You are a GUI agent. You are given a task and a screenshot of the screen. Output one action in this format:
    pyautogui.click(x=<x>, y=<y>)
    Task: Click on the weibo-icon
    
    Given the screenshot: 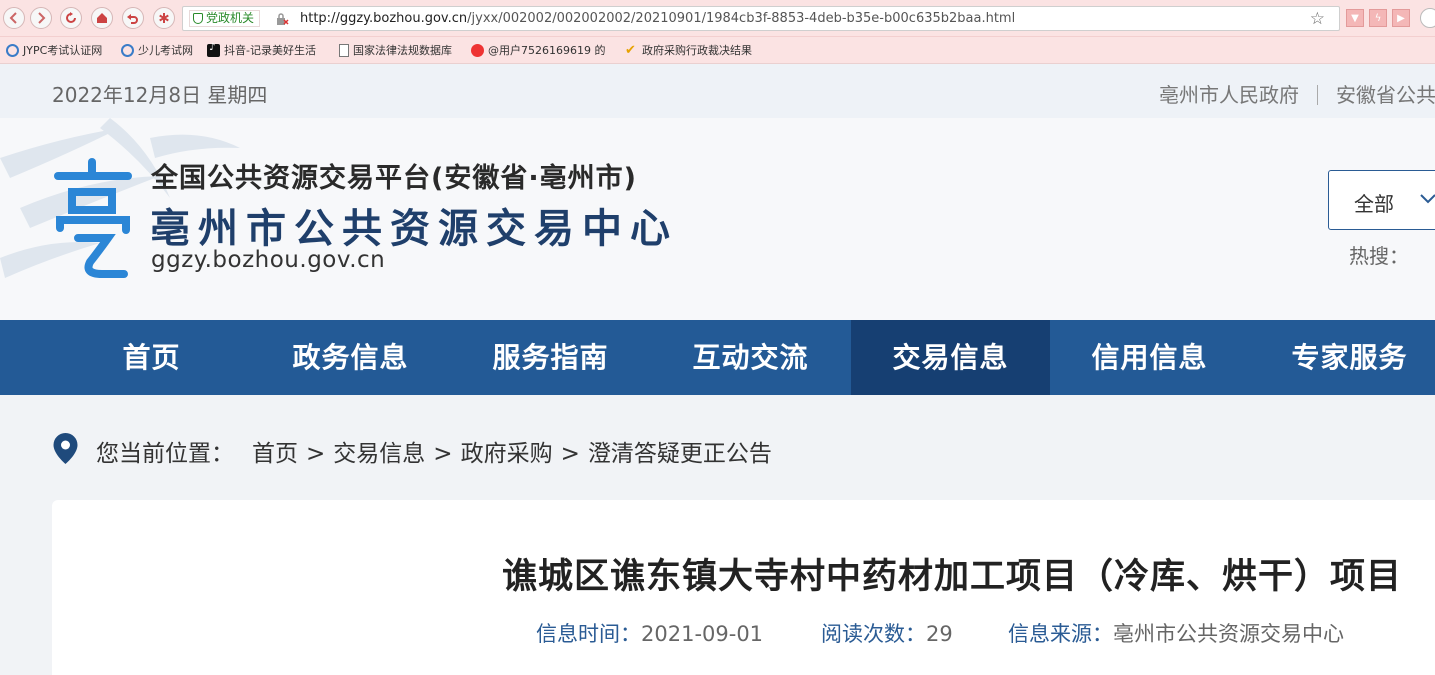 What is the action you would take?
    pyautogui.click(x=477, y=50)
    